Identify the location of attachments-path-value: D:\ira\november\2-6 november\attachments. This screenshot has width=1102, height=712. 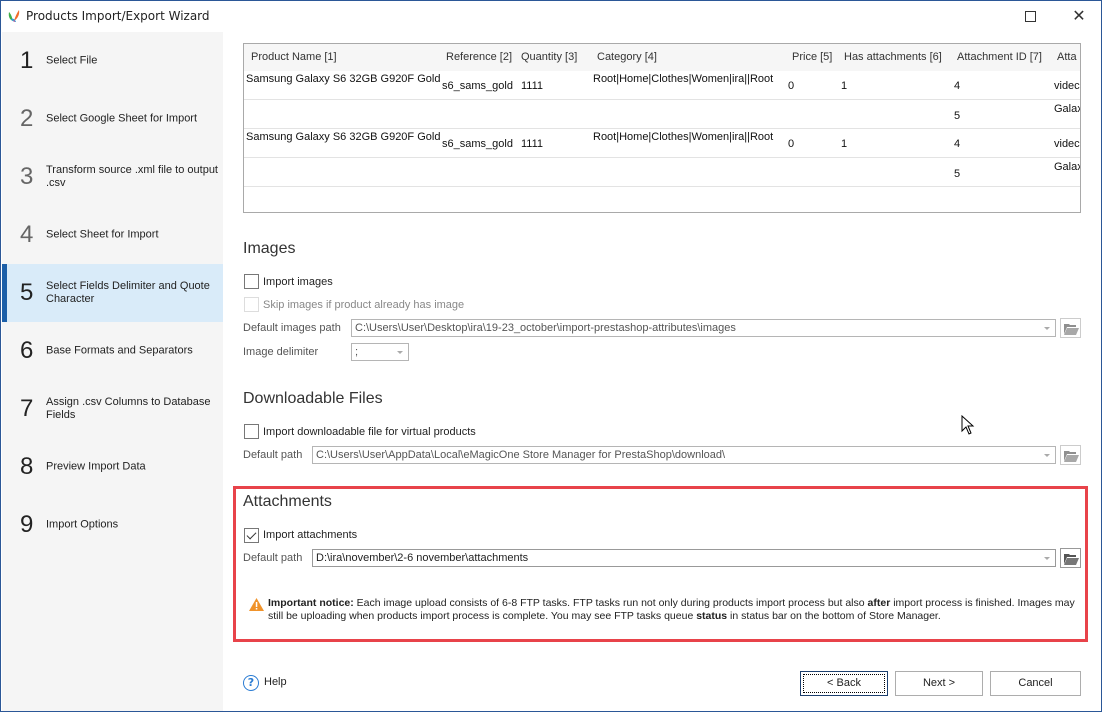
(422, 558).